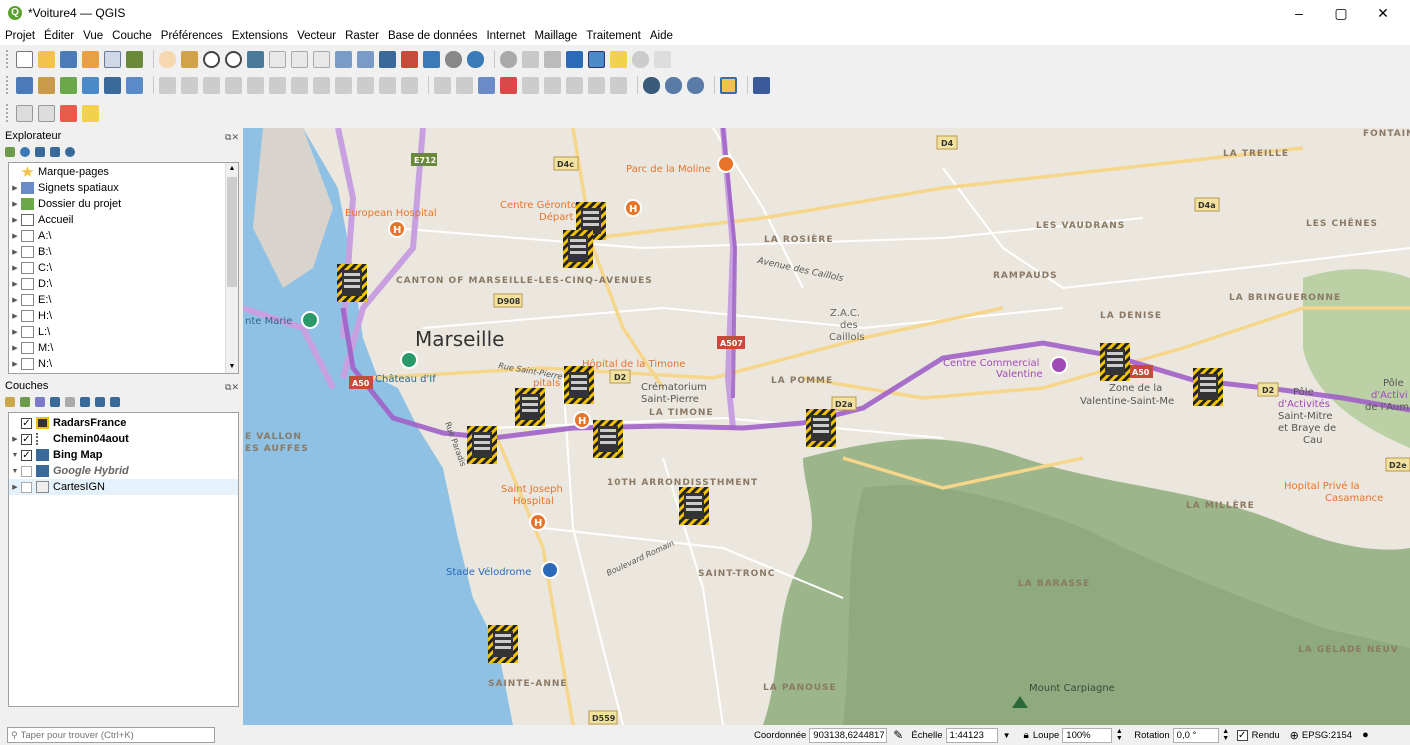 Image resolution: width=1410 pixels, height=745 pixels. I want to click on copy-icon, so click(343, 85).